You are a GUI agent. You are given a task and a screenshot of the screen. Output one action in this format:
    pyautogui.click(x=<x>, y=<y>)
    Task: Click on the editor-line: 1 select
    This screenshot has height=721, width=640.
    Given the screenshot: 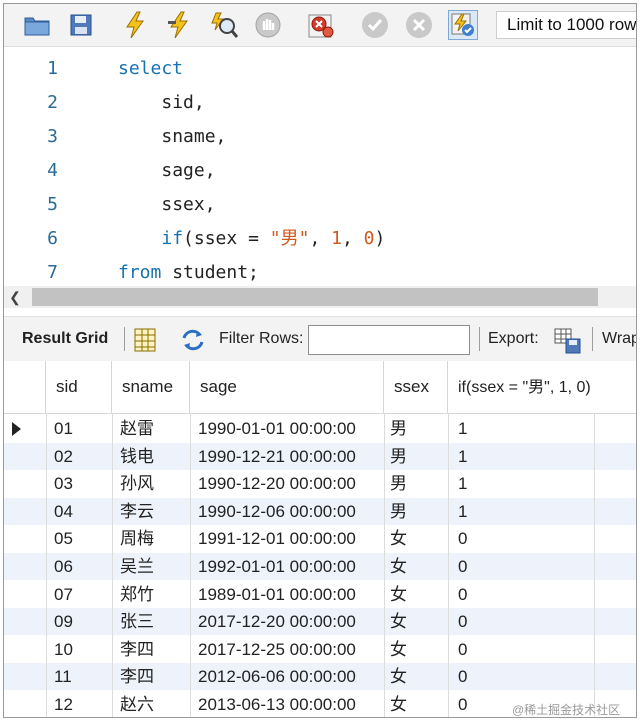 What is the action you would take?
    pyautogui.click(x=320, y=69)
    